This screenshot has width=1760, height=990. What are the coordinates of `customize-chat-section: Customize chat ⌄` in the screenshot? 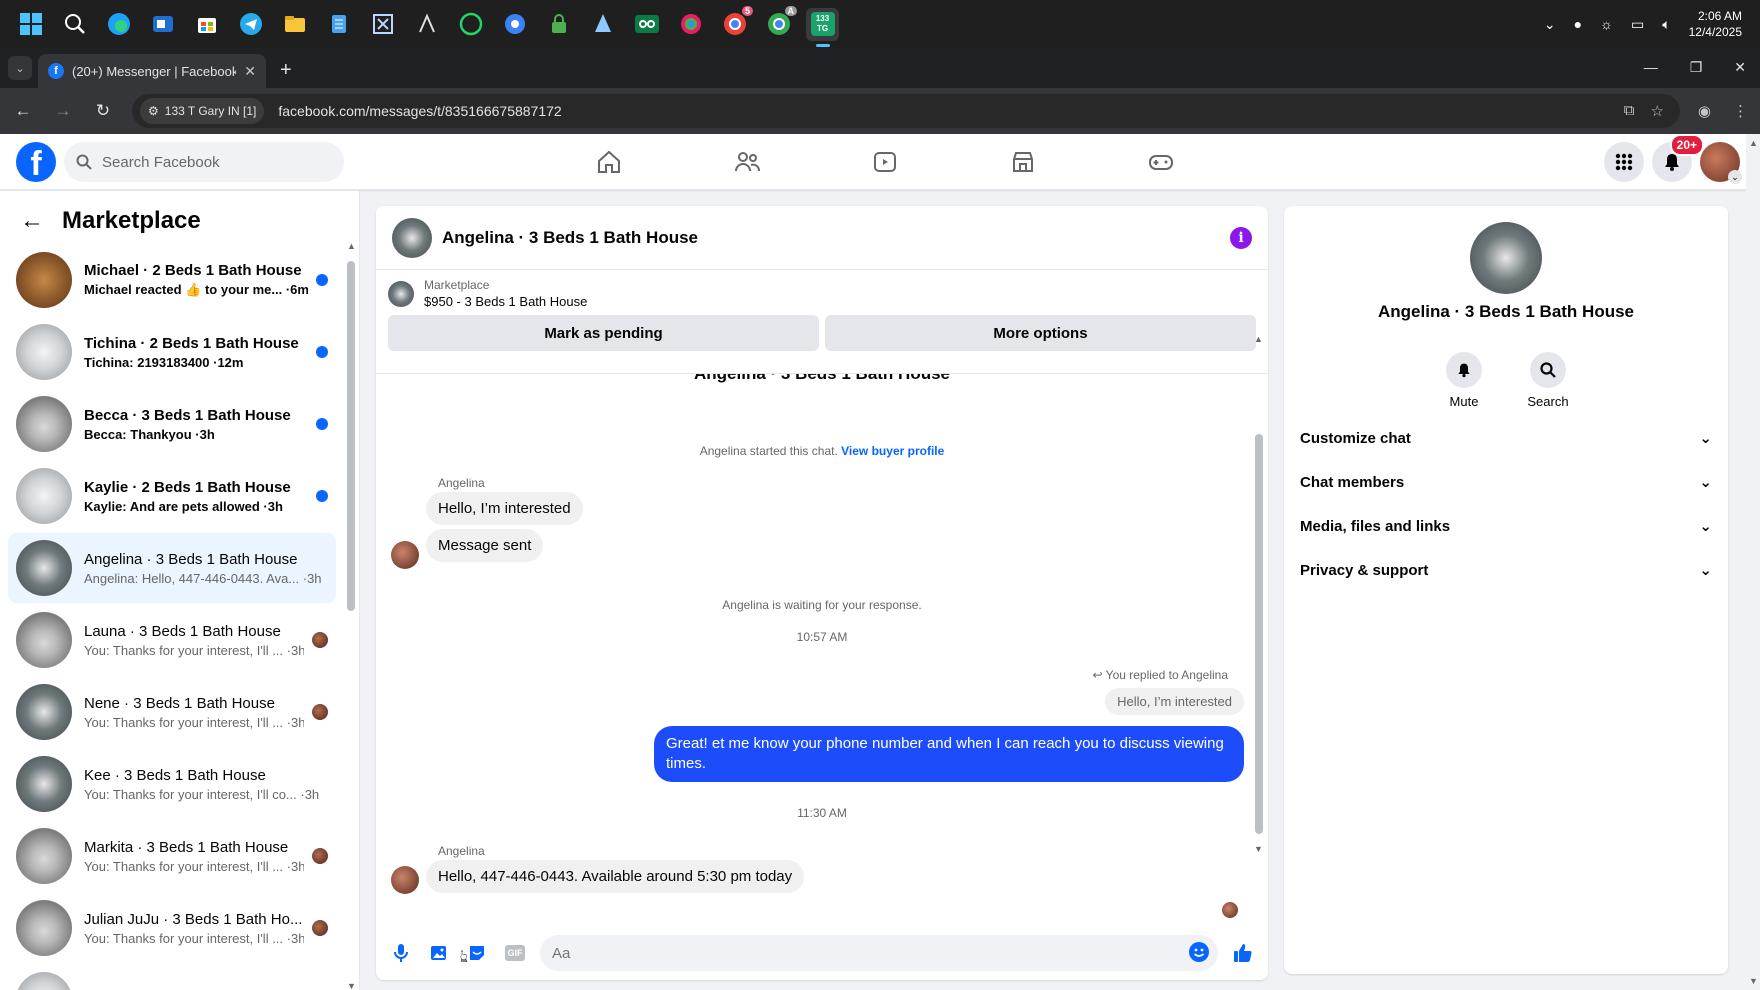 It's located at (1506, 438).